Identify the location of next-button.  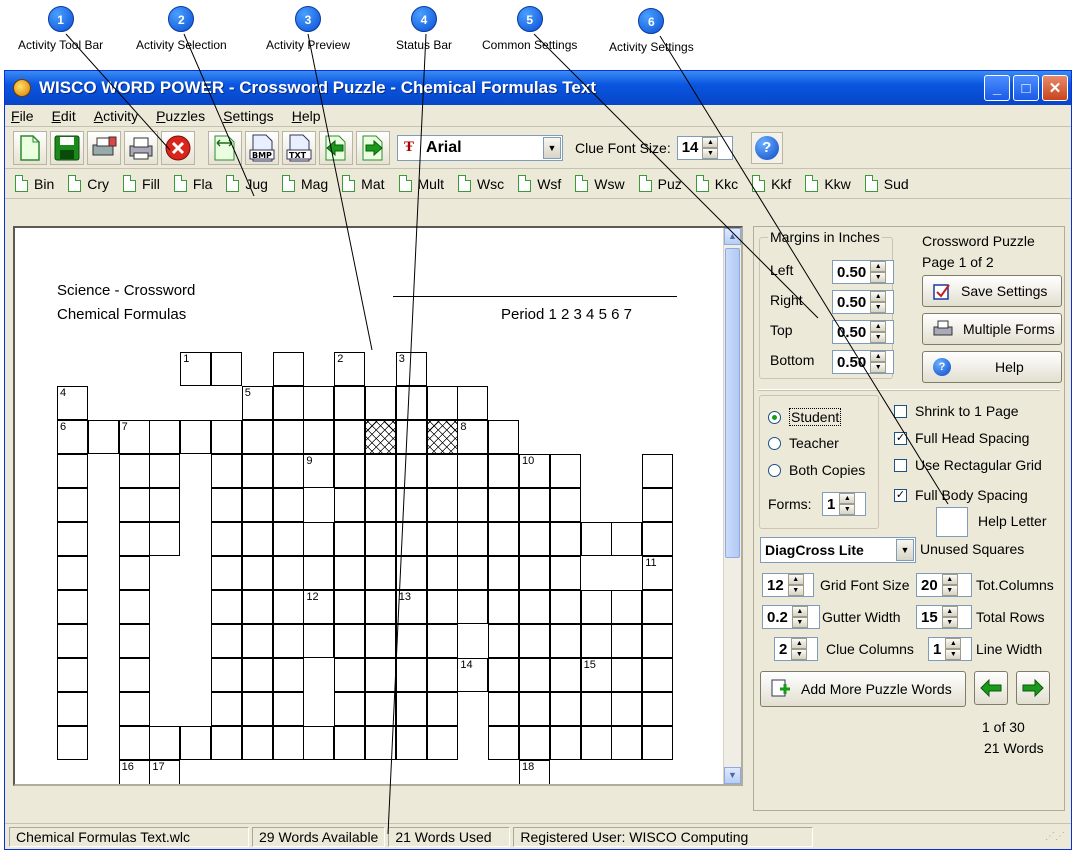
(373, 147).